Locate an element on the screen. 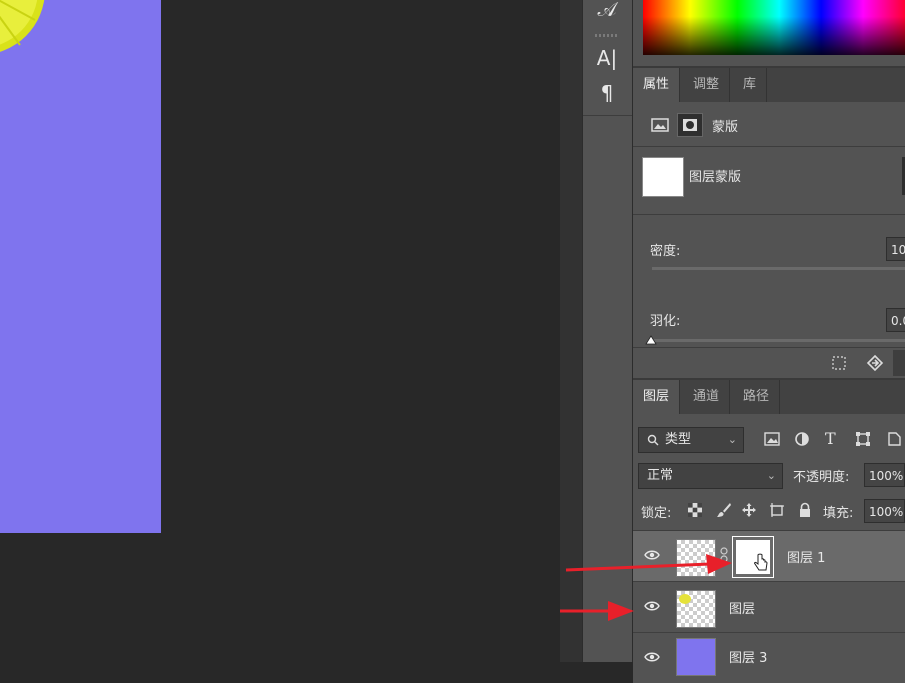  fill-input: 100% is located at coordinates (884, 511).